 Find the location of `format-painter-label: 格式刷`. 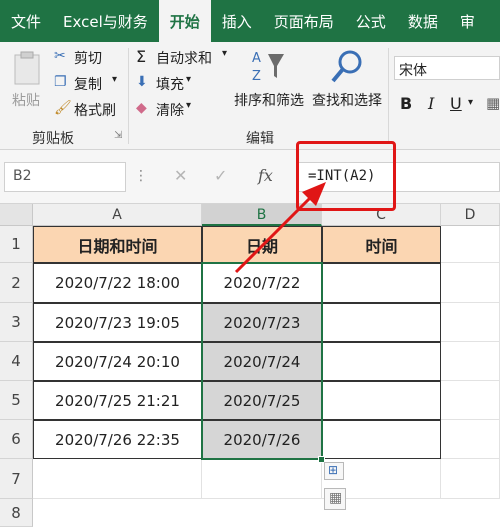

format-painter-label: 格式刷 is located at coordinates (95, 111).